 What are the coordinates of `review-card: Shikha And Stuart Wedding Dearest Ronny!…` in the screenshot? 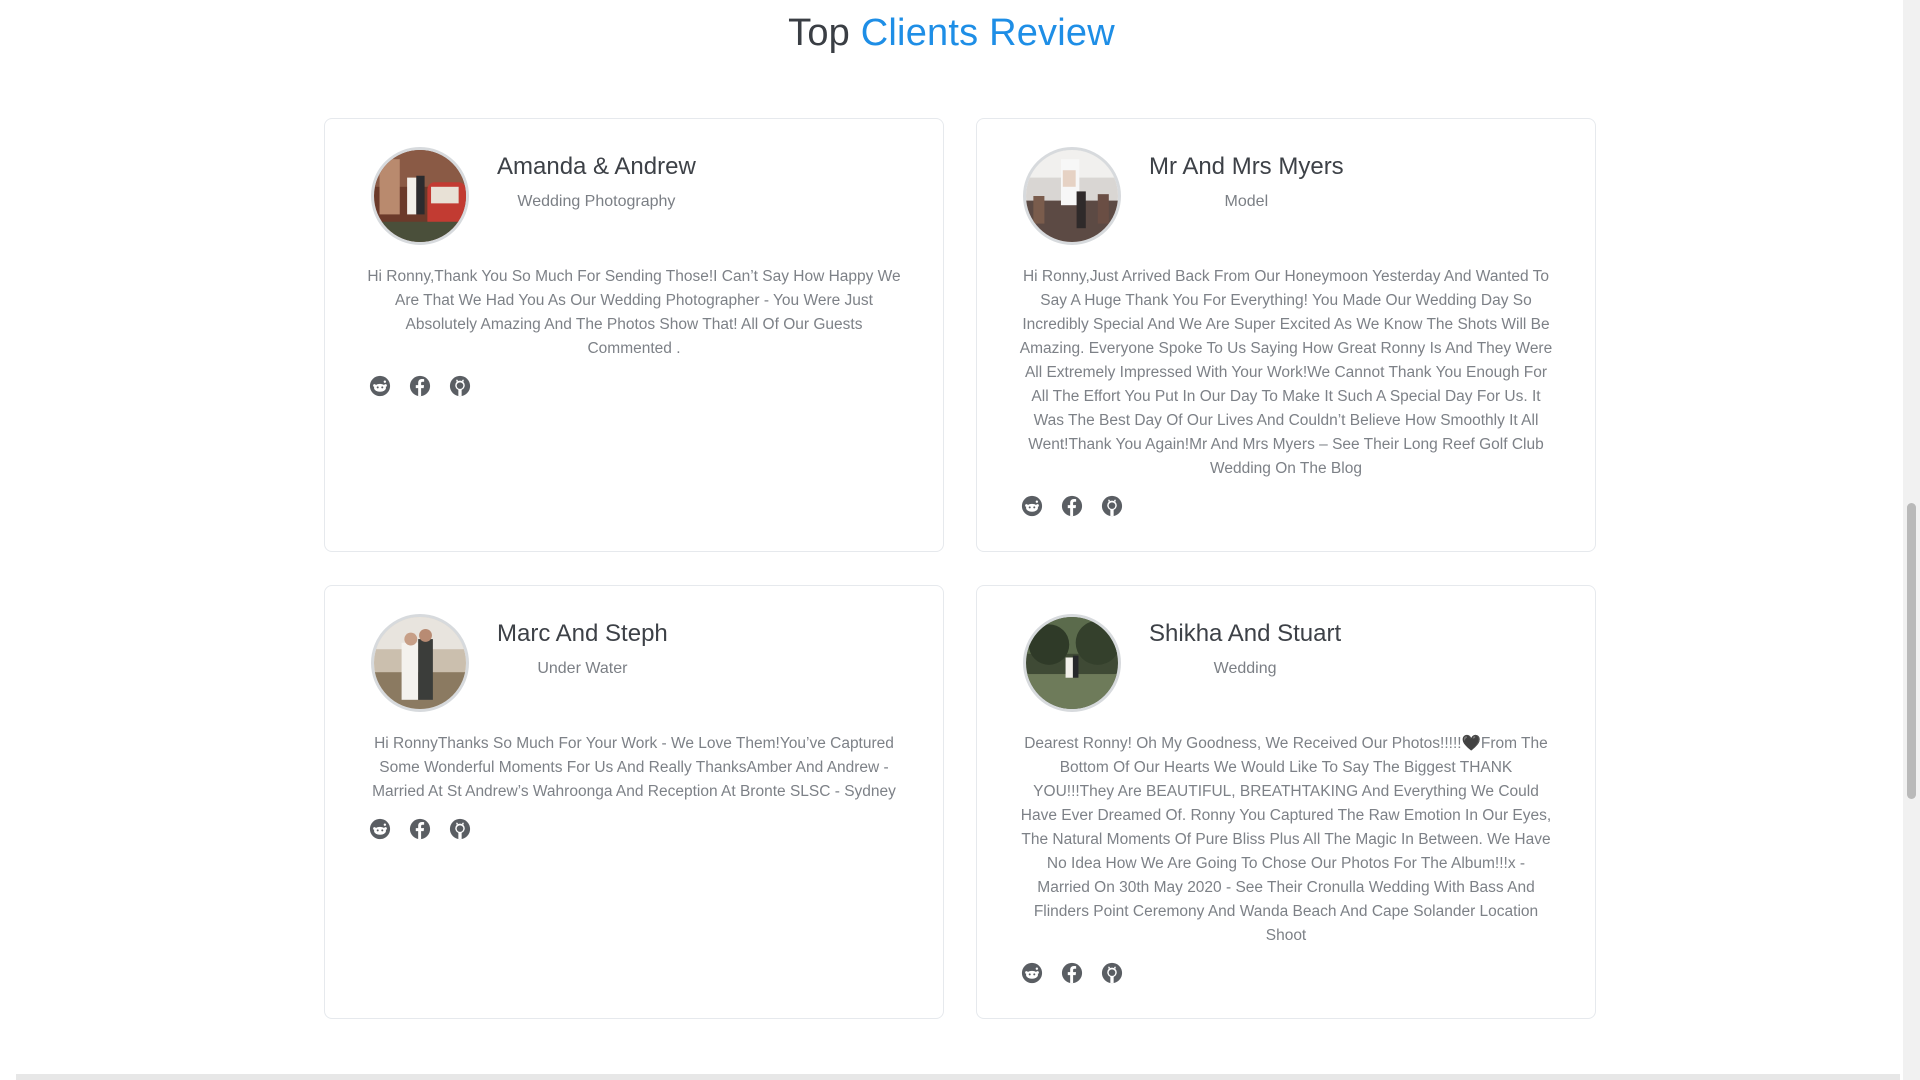 It's located at (1286, 802).